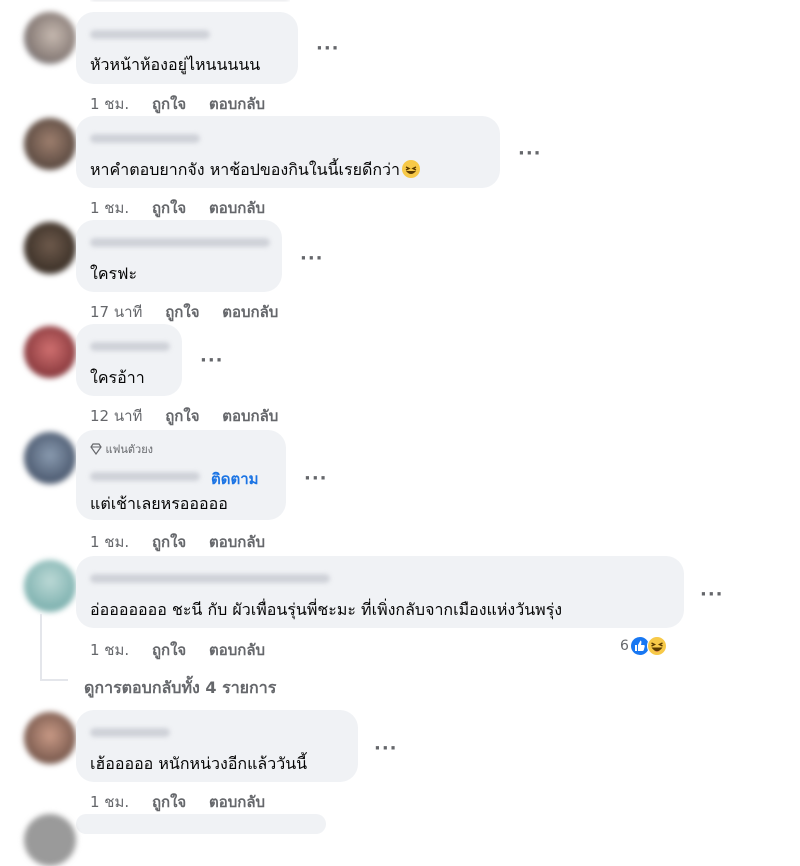 Image resolution: width=800 pixels, height=866 pixels. Describe the element at coordinates (50, 840) in the screenshot. I see `avatar-next` at that location.